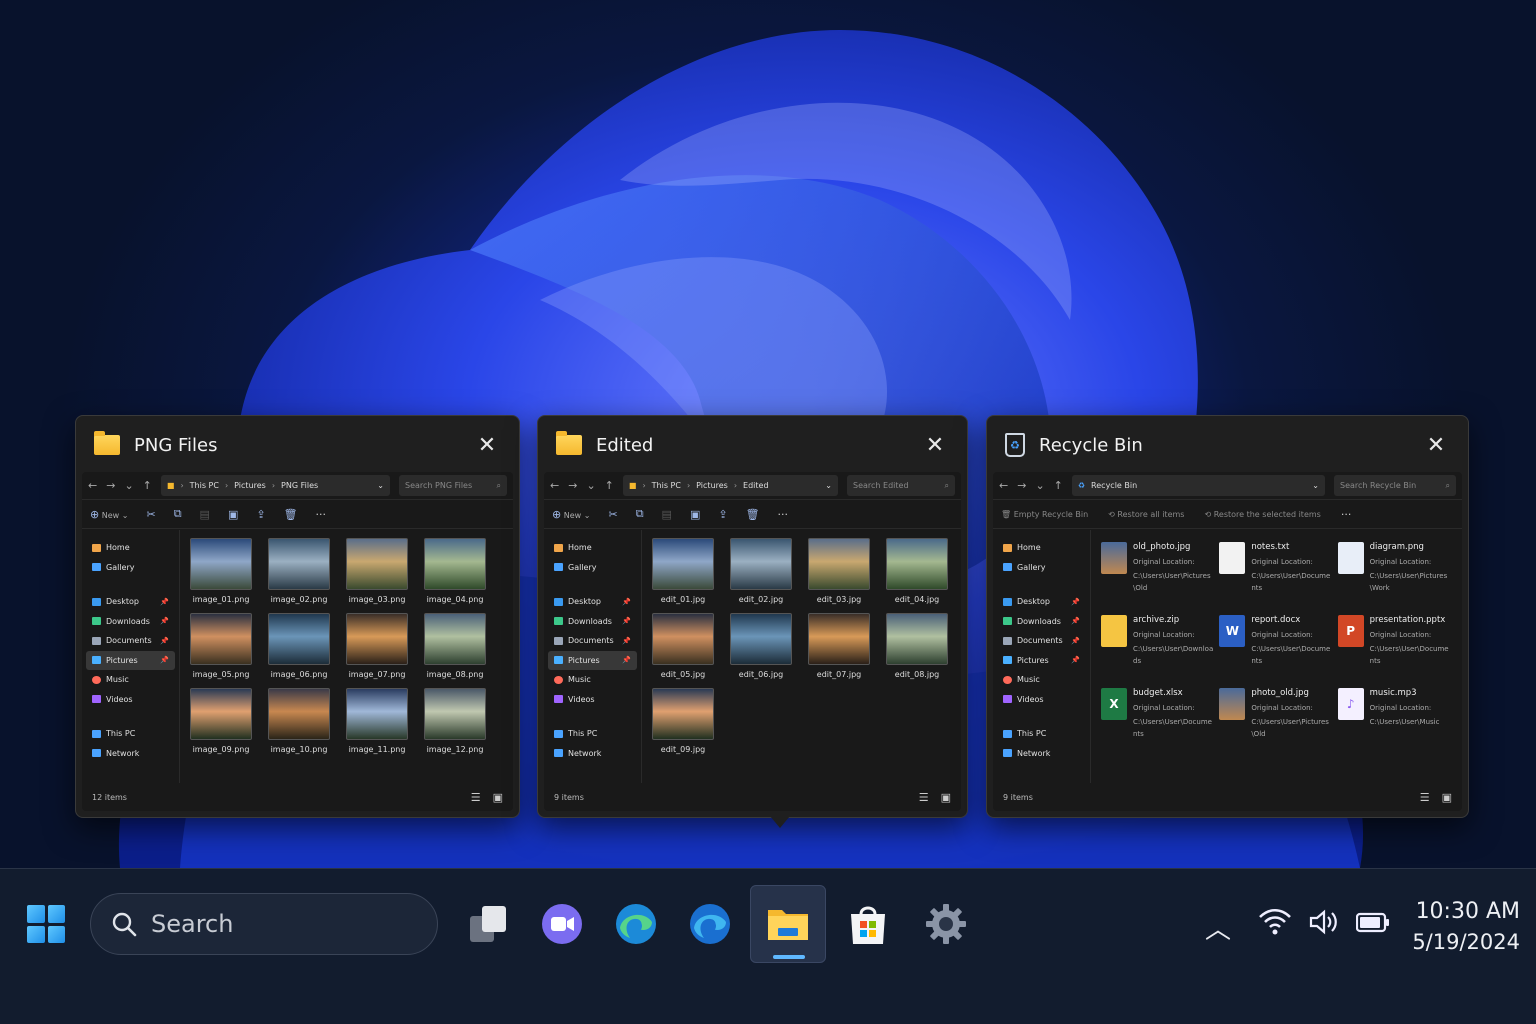  I want to click on wifi-icon, so click(1275, 925).